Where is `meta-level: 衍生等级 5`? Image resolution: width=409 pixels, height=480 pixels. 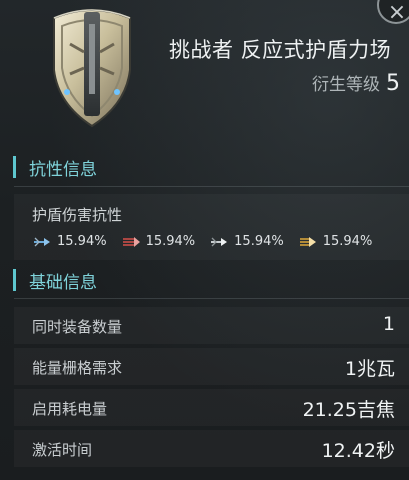 meta-level: 衍生等级 5 is located at coordinates (356, 83).